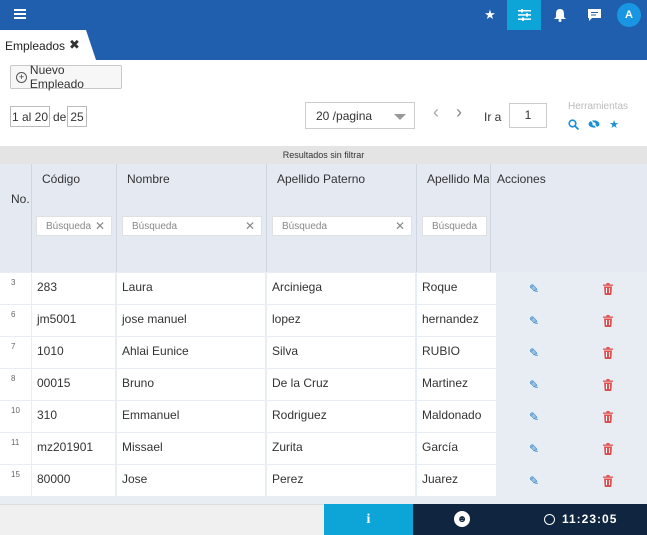 The height and width of the screenshot is (535, 647). What do you see at coordinates (148, 179) in the screenshot?
I see `header-nombre: Nombre` at bounding box center [148, 179].